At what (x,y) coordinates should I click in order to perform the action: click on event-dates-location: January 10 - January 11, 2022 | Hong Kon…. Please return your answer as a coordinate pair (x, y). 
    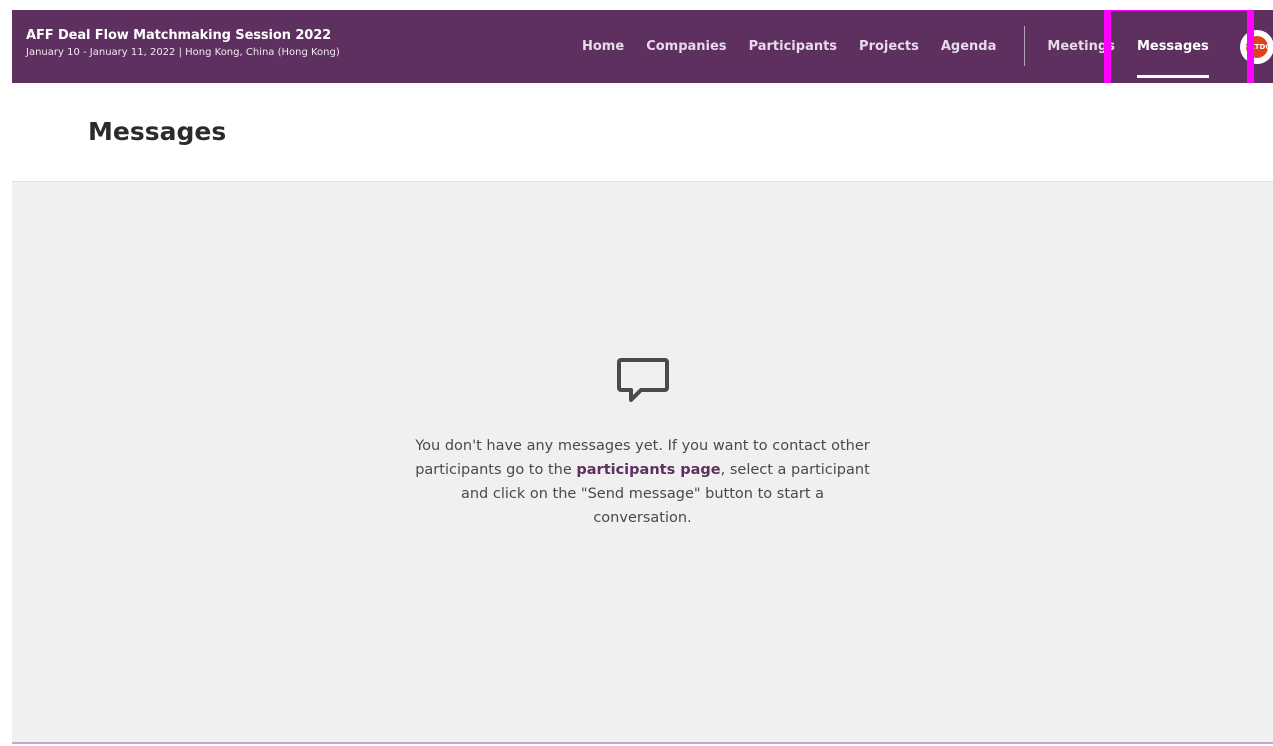
    Looking at the image, I should click on (183, 52).